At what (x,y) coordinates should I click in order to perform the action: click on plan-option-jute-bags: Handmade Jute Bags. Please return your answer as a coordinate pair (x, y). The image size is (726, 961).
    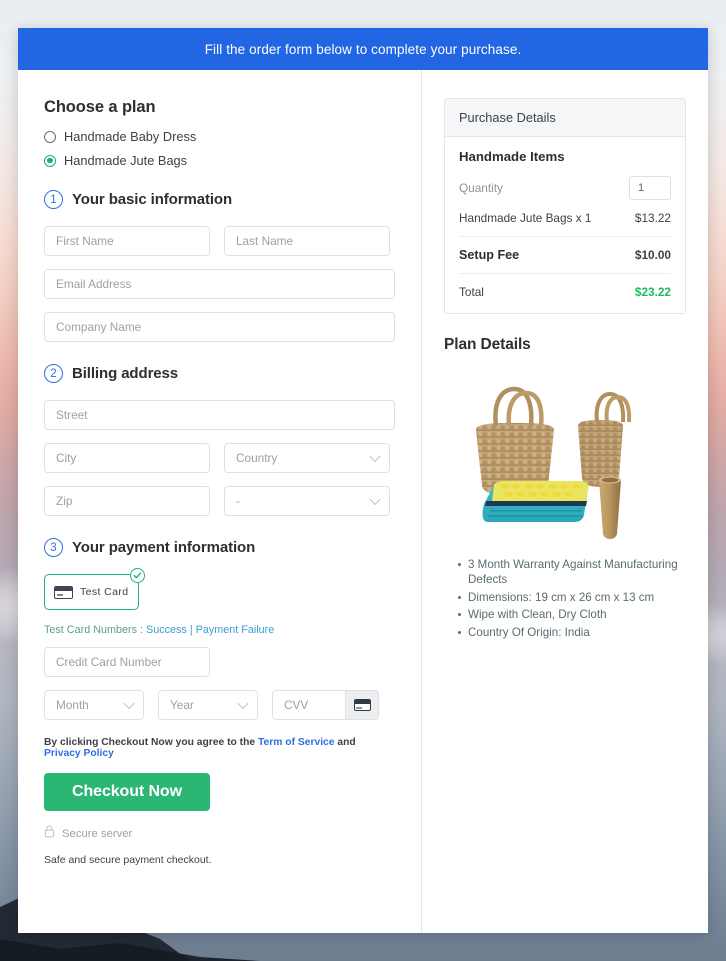
    Looking at the image, I should click on (219, 160).